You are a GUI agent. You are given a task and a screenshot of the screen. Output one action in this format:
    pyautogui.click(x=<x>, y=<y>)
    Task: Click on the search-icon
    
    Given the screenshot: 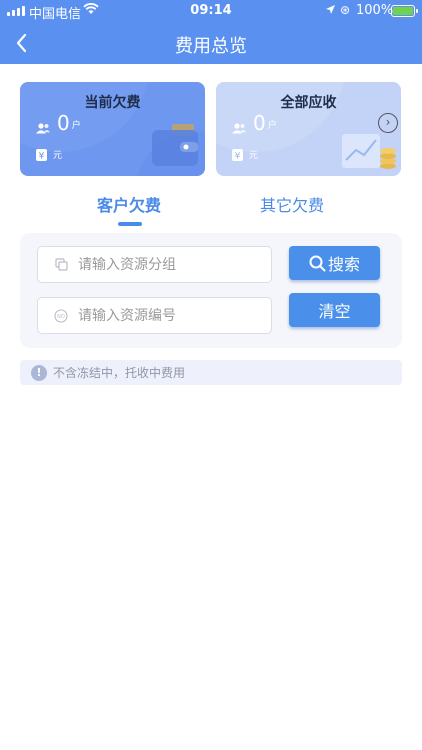 What is the action you would take?
    pyautogui.click(x=317, y=263)
    